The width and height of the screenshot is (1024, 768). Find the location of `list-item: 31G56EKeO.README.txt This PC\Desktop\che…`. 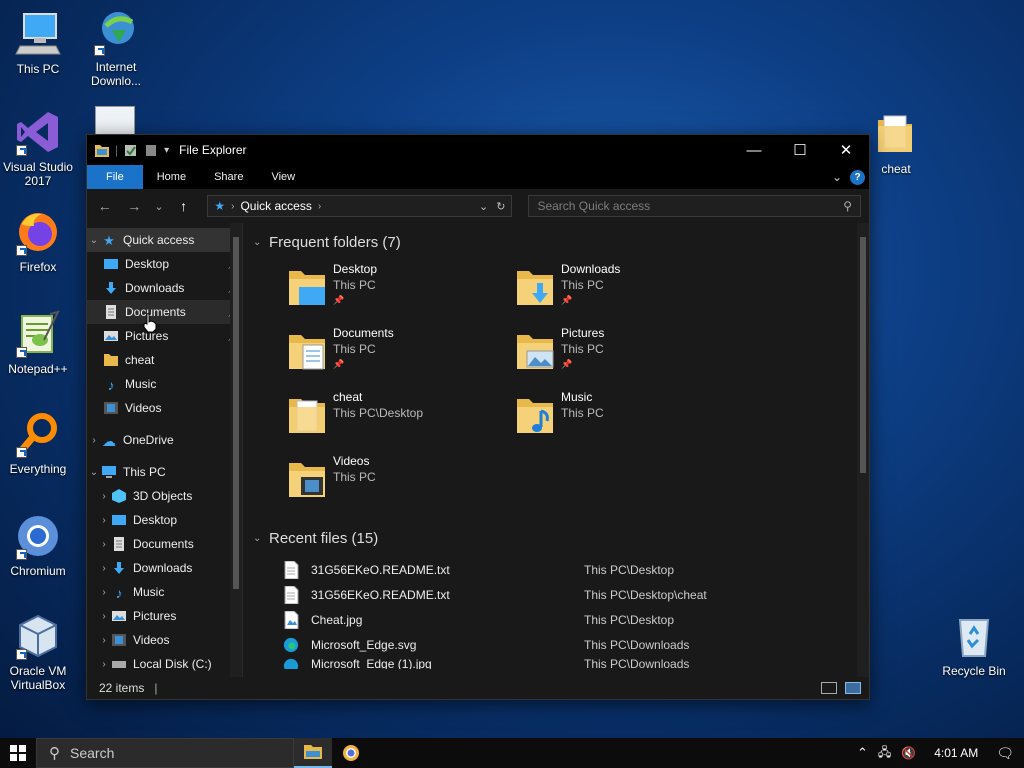

list-item: 31G56EKeO.README.txt This PC\Desktop\che… is located at coordinates (576, 594).